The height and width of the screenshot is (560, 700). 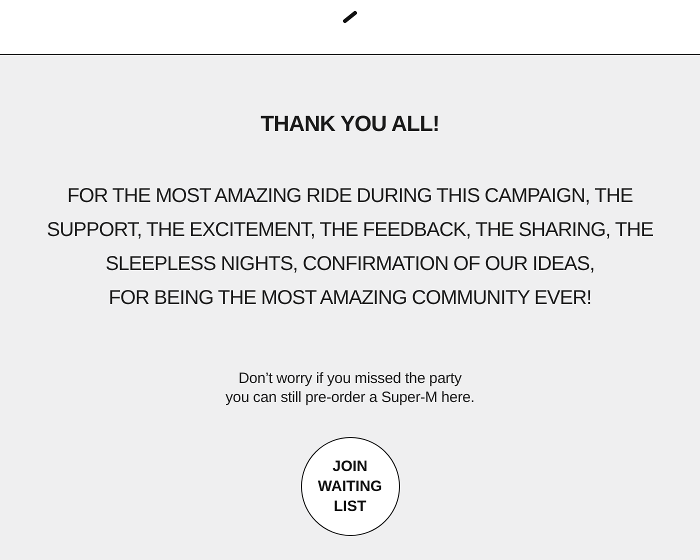 I want to click on message-line: FOR THE MOST AMAZING RIDE DURING THIS CAMPAIGN, THE, so click(x=350, y=196).